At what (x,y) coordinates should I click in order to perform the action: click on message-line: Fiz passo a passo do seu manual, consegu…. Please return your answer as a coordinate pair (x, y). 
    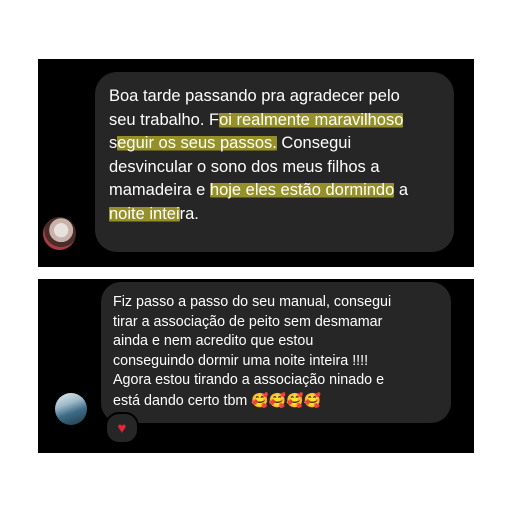
    Looking at the image, I should click on (252, 302).